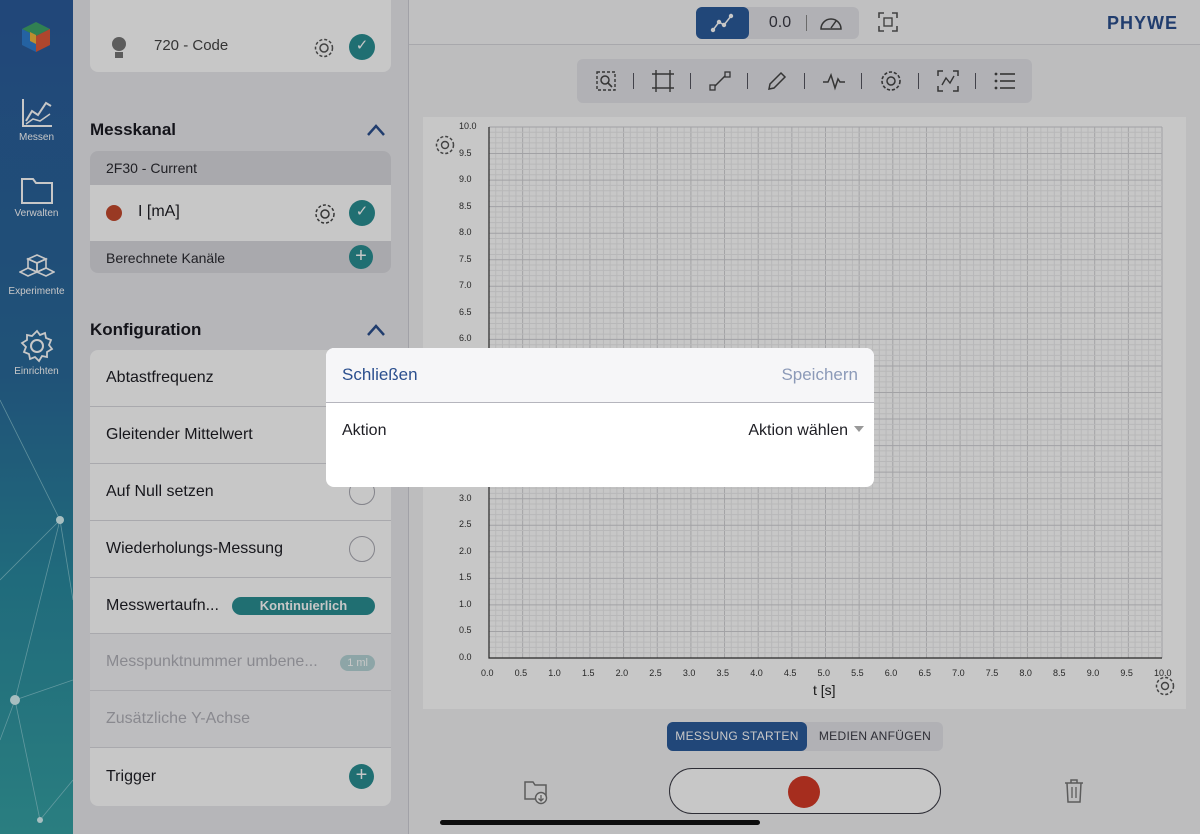 The width and height of the screenshot is (1200, 834). I want to click on save-button: Speichern, so click(819, 375).